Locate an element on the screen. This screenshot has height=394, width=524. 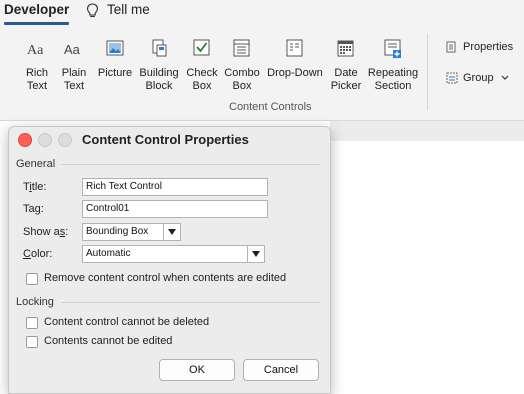
cannot-be-edited-checkbox is located at coordinates (32, 342).